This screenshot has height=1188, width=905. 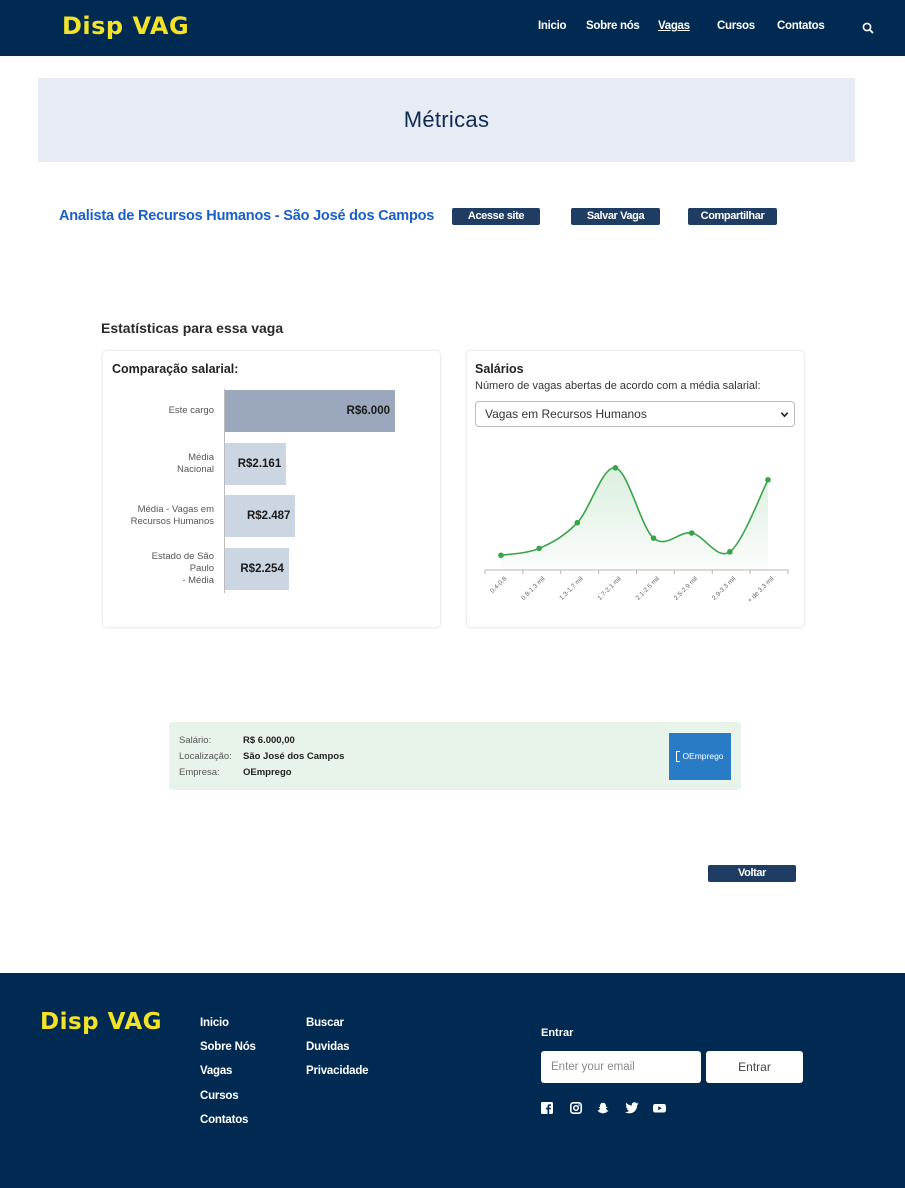 What do you see at coordinates (101, 1022) in the screenshot?
I see `footer-logo: Disp VAG` at bounding box center [101, 1022].